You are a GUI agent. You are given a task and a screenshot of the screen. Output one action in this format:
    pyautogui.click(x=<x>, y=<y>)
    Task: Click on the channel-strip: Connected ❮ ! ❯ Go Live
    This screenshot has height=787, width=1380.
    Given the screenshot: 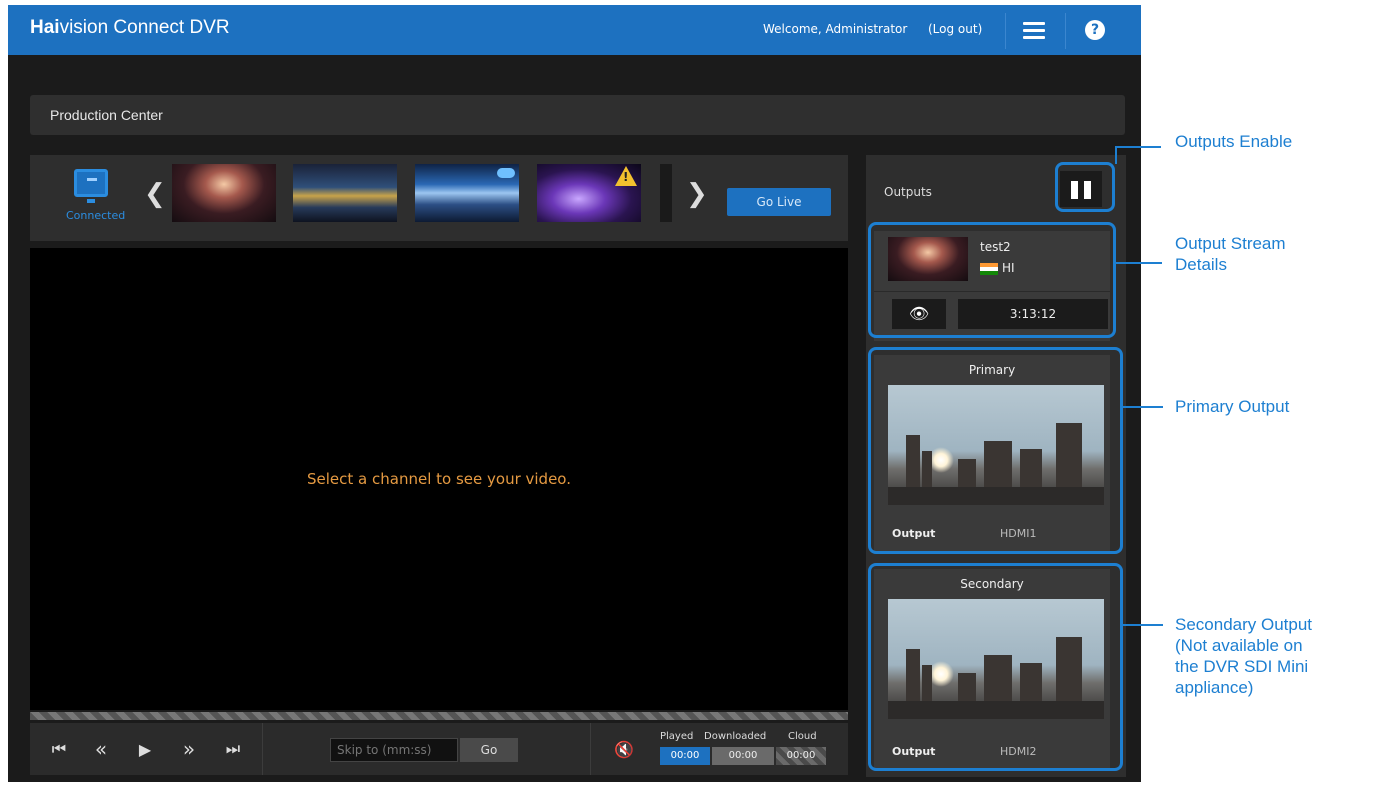 What is the action you would take?
    pyautogui.click(x=439, y=198)
    